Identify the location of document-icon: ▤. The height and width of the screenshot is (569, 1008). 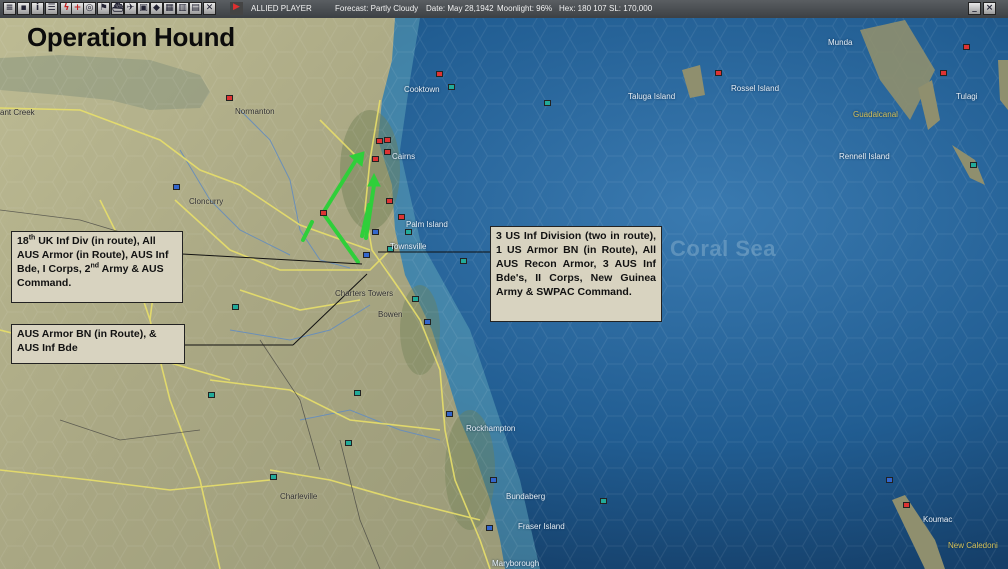
(195, 8).